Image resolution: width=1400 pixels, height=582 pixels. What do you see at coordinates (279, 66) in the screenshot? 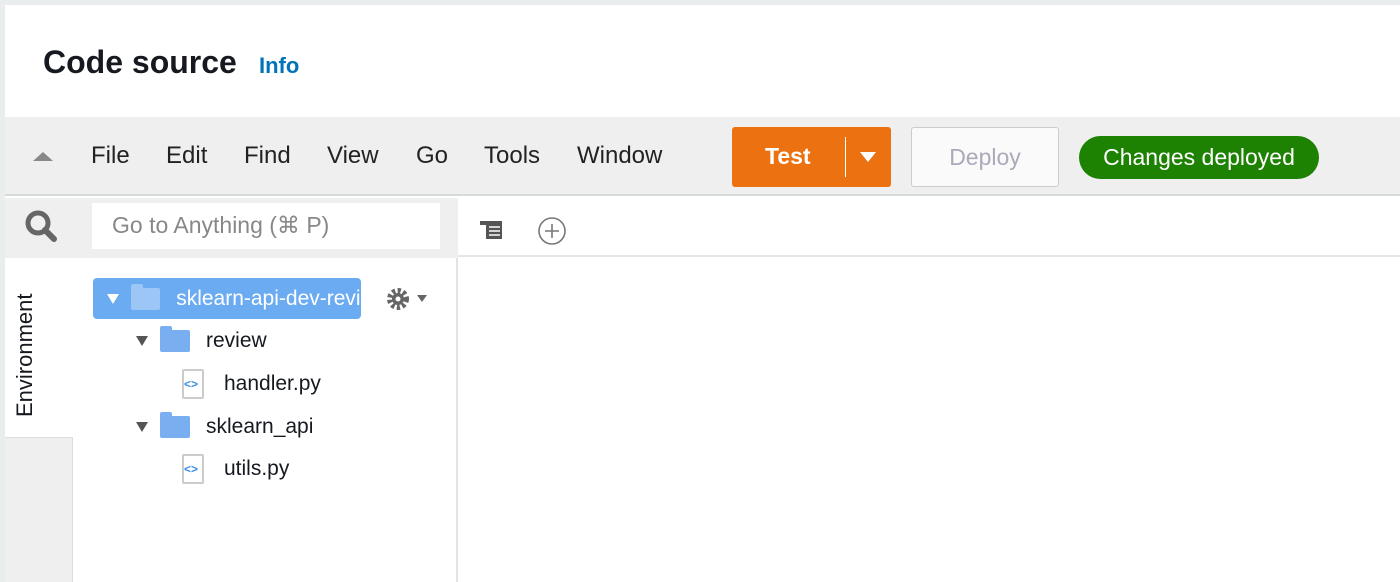
I see `info-link: Info` at bounding box center [279, 66].